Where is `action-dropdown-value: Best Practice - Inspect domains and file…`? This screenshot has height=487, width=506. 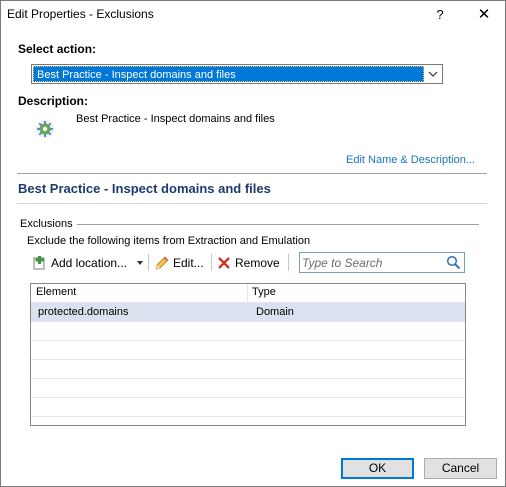
action-dropdown-value: Best Practice - Inspect domains and file… is located at coordinates (228, 74).